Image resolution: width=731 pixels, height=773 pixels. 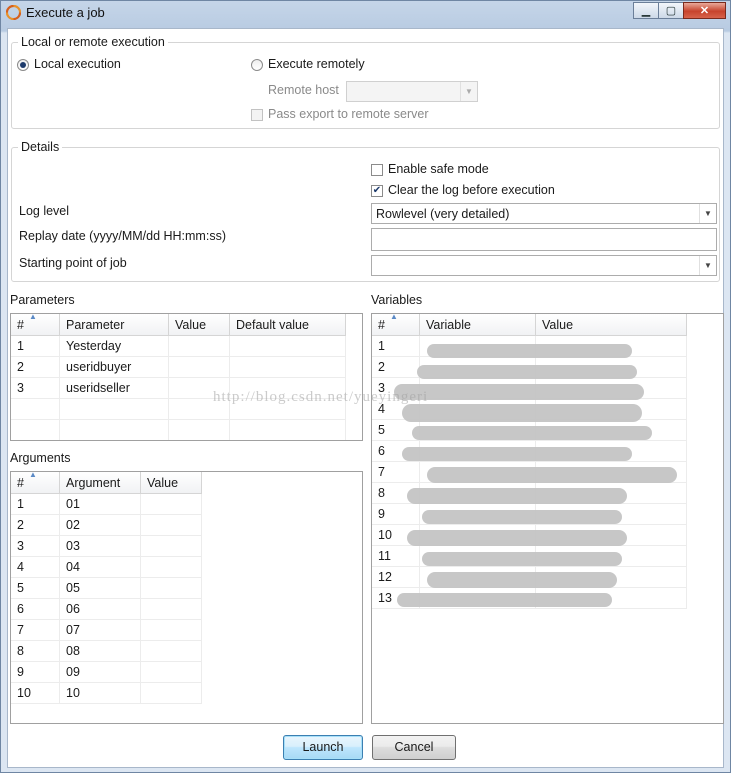 What do you see at coordinates (544, 239) in the screenshot?
I see `replay-date-input` at bounding box center [544, 239].